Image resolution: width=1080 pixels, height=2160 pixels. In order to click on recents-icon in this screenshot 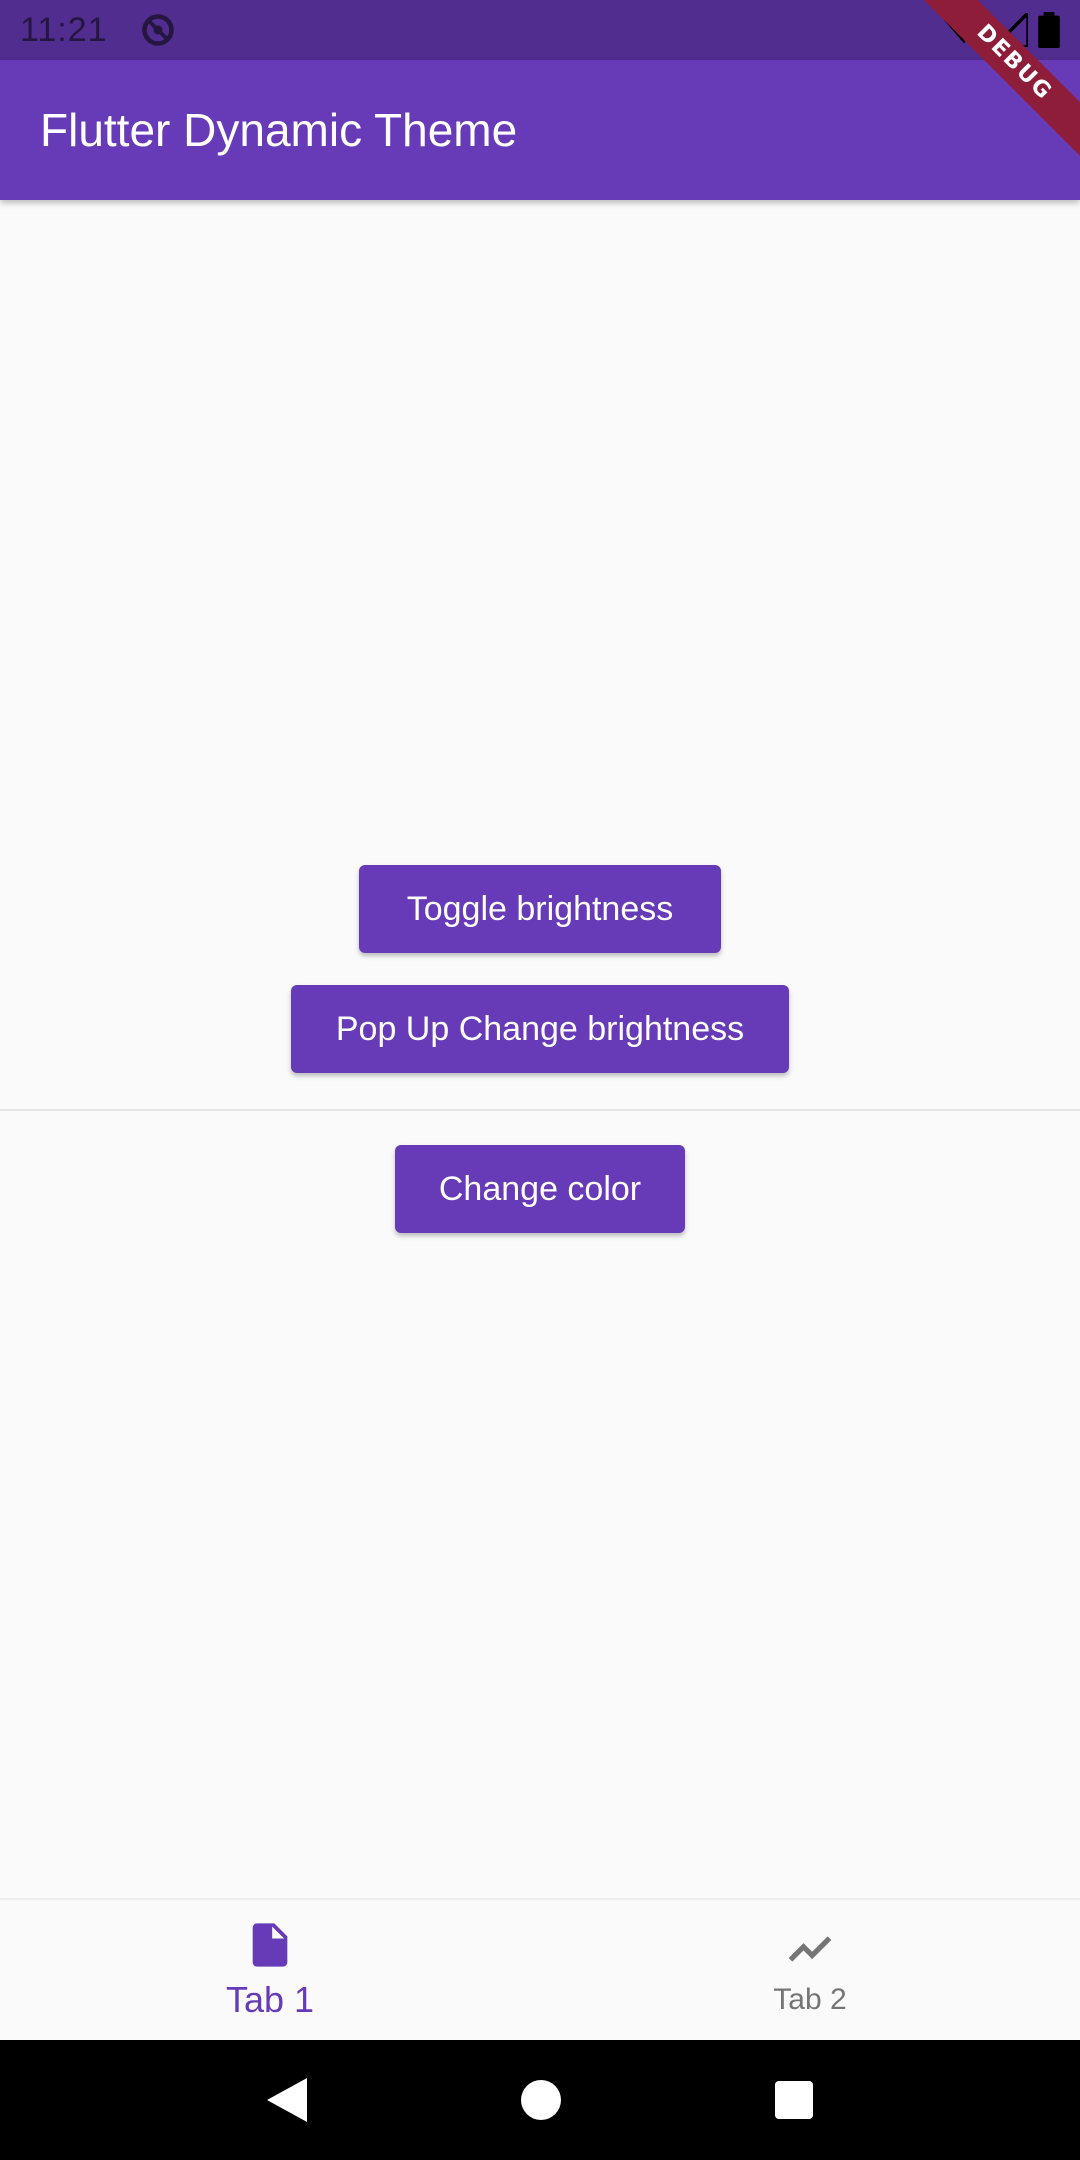, I will do `click(794, 2100)`.